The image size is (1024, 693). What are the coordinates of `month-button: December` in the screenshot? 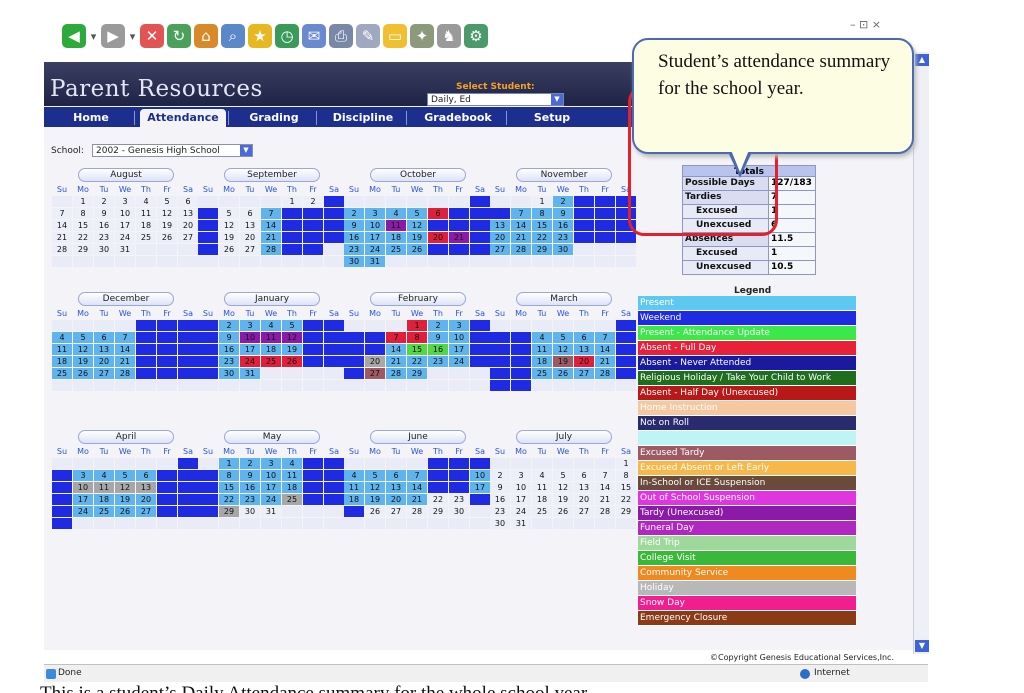 It's located at (126, 299).